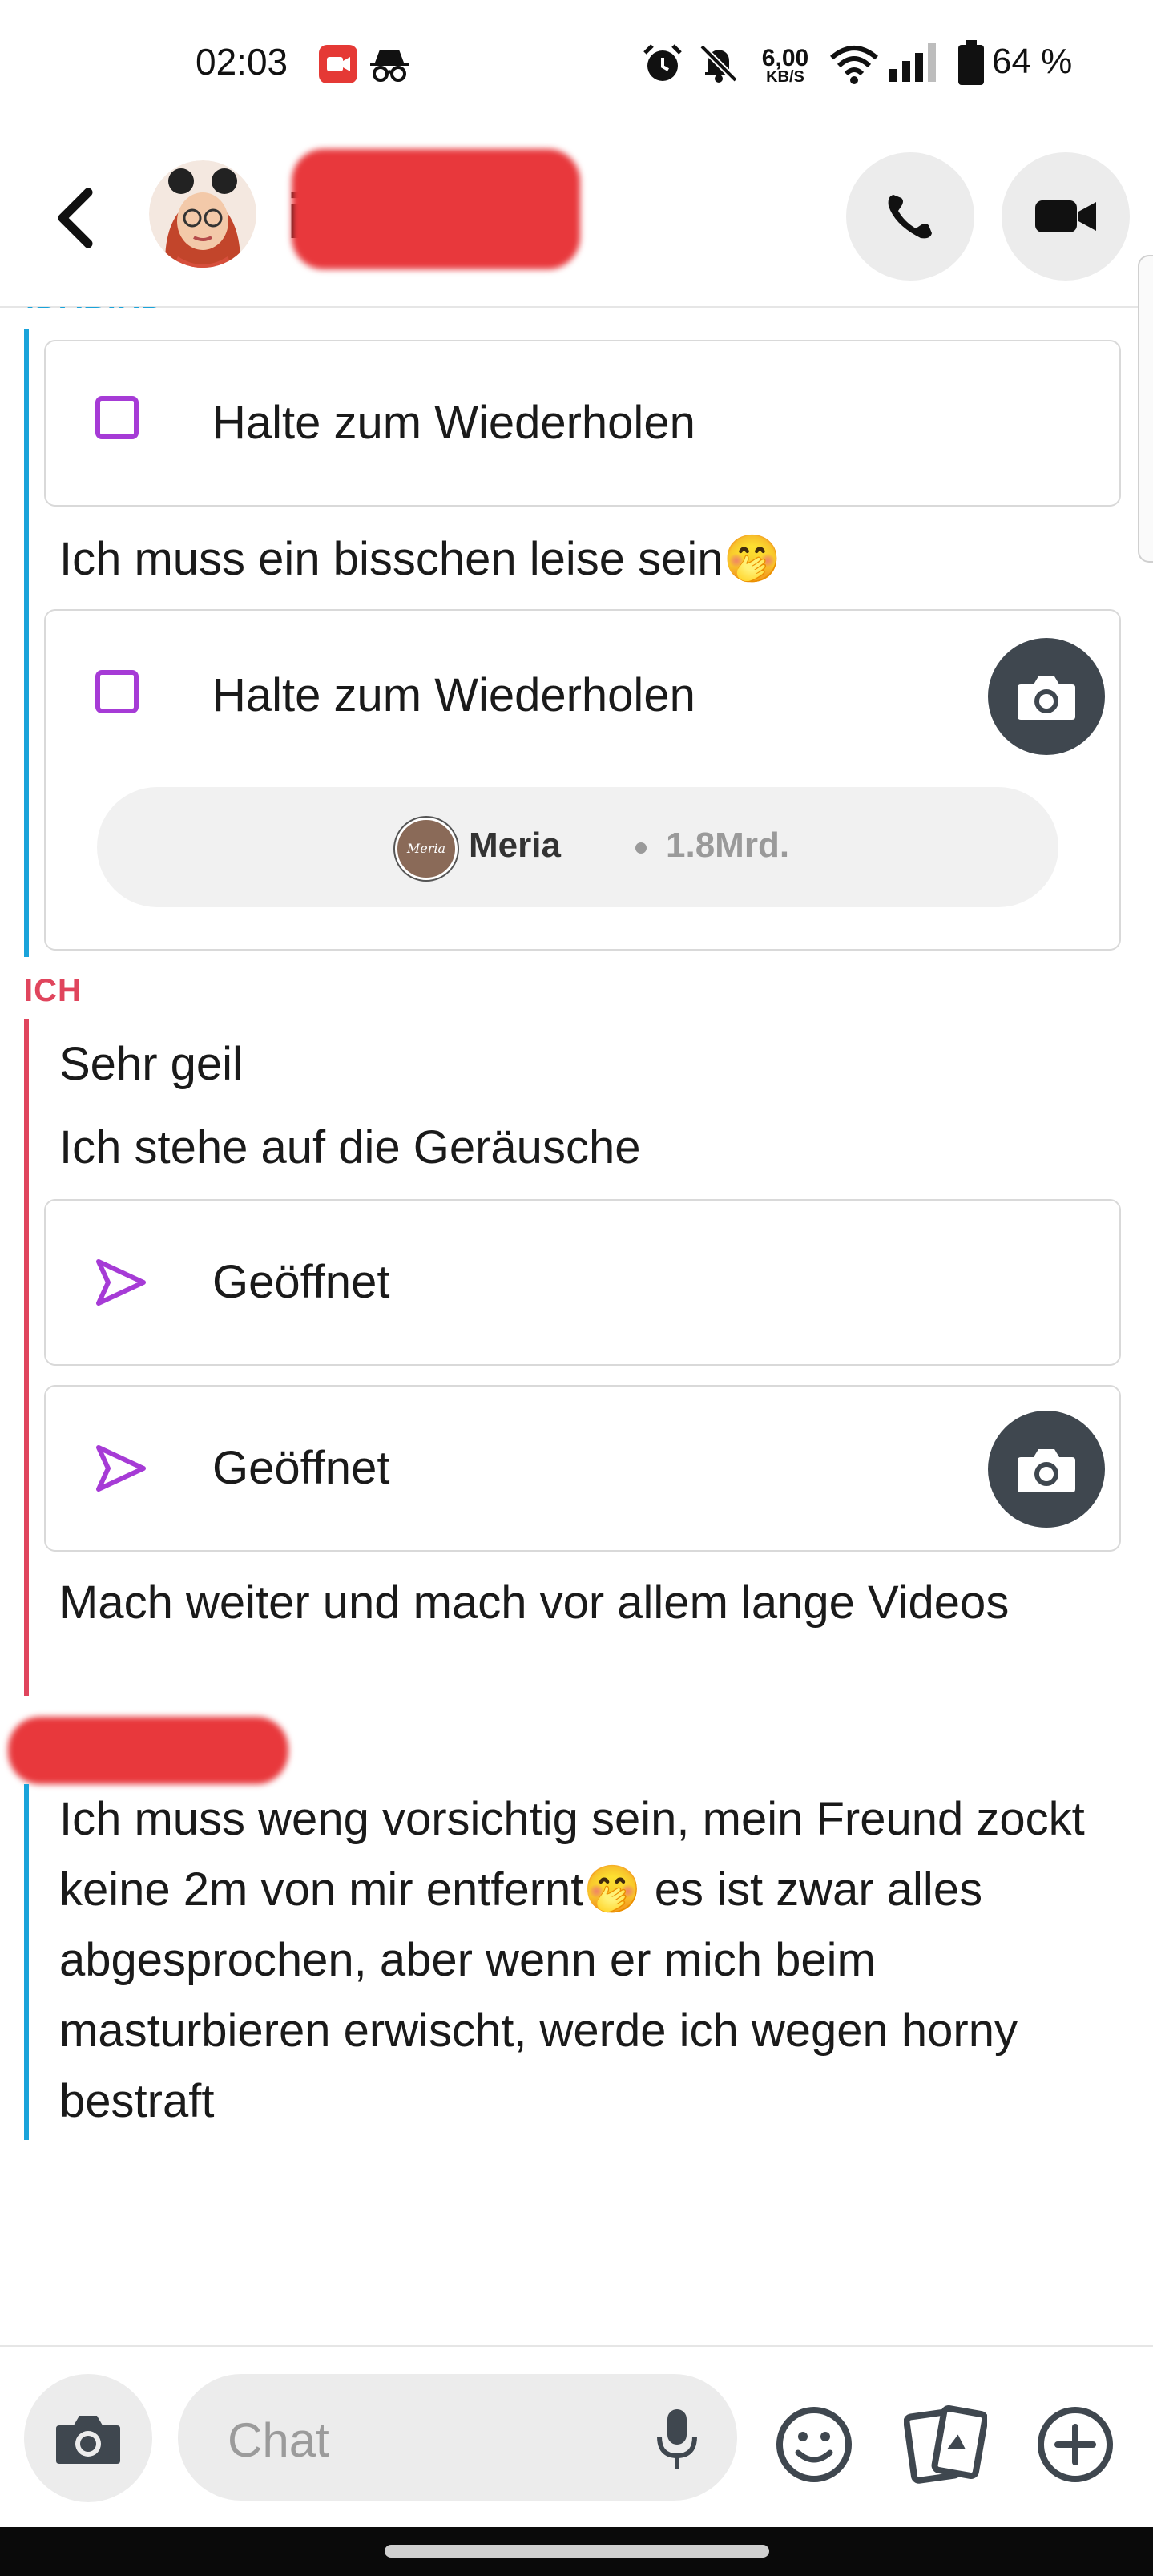 This screenshot has height=2576, width=1153. Describe the element at coordinates (457, 2438) in the screenshot. I see `chat-input: Chat` at that location.